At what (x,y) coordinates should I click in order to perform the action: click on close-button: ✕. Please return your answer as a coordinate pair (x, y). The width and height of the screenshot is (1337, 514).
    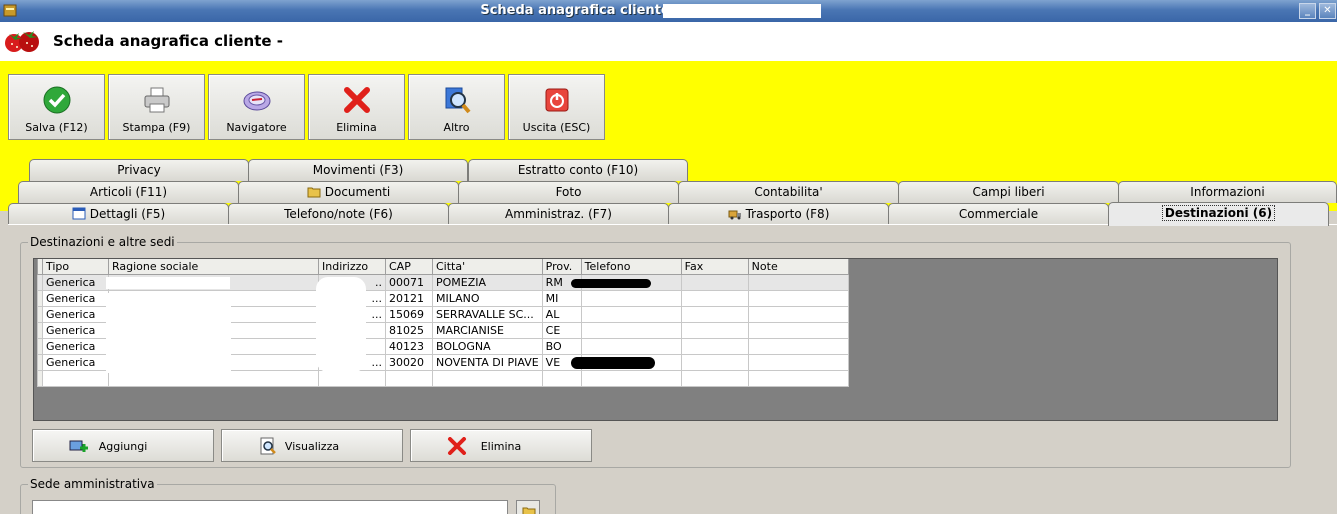
    Looking at the image, I should click on (1327, 11).